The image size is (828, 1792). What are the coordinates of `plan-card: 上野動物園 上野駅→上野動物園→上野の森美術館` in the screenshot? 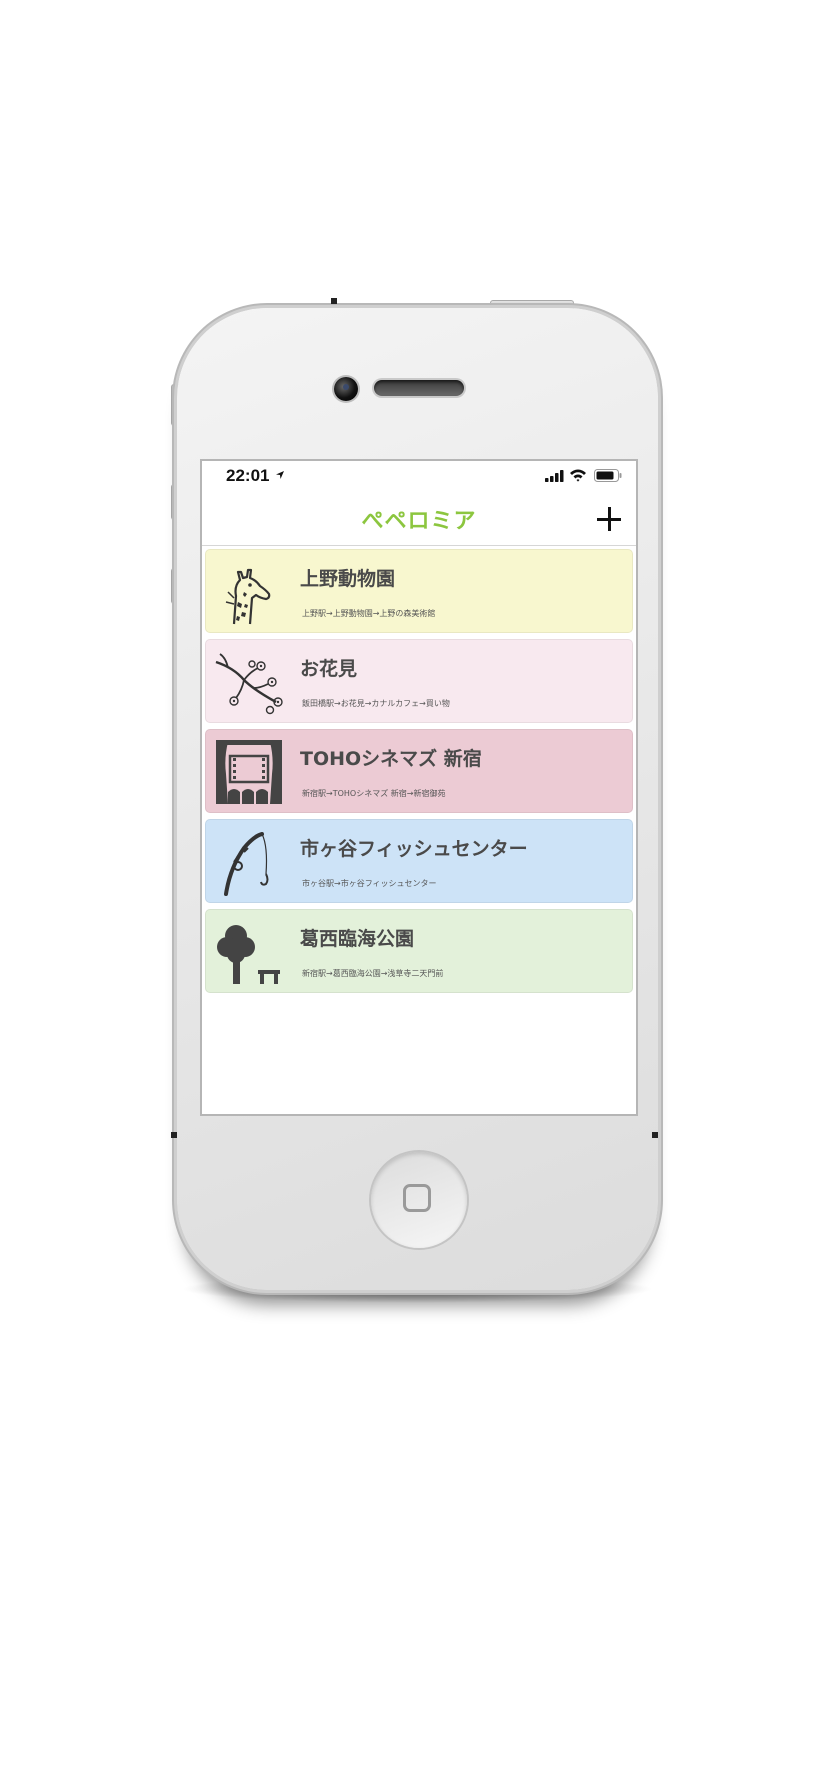 It's located at (419, 591).